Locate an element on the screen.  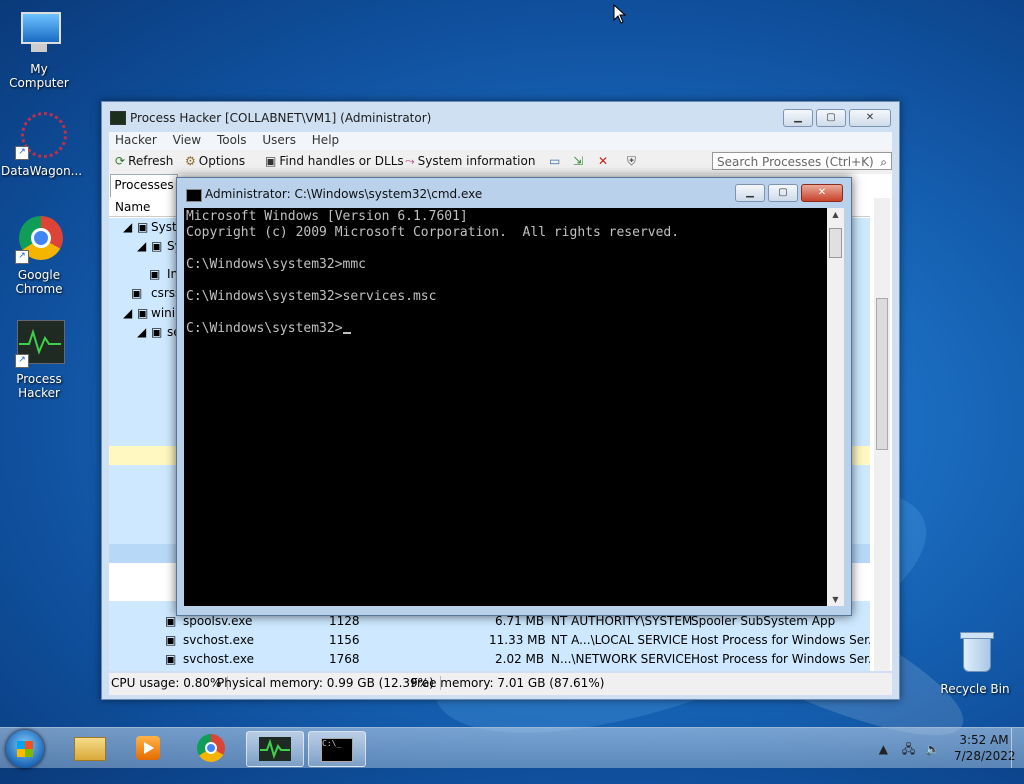
process-user: NT A...\LOCAL SERVICE is located at coordinates (619, 640).